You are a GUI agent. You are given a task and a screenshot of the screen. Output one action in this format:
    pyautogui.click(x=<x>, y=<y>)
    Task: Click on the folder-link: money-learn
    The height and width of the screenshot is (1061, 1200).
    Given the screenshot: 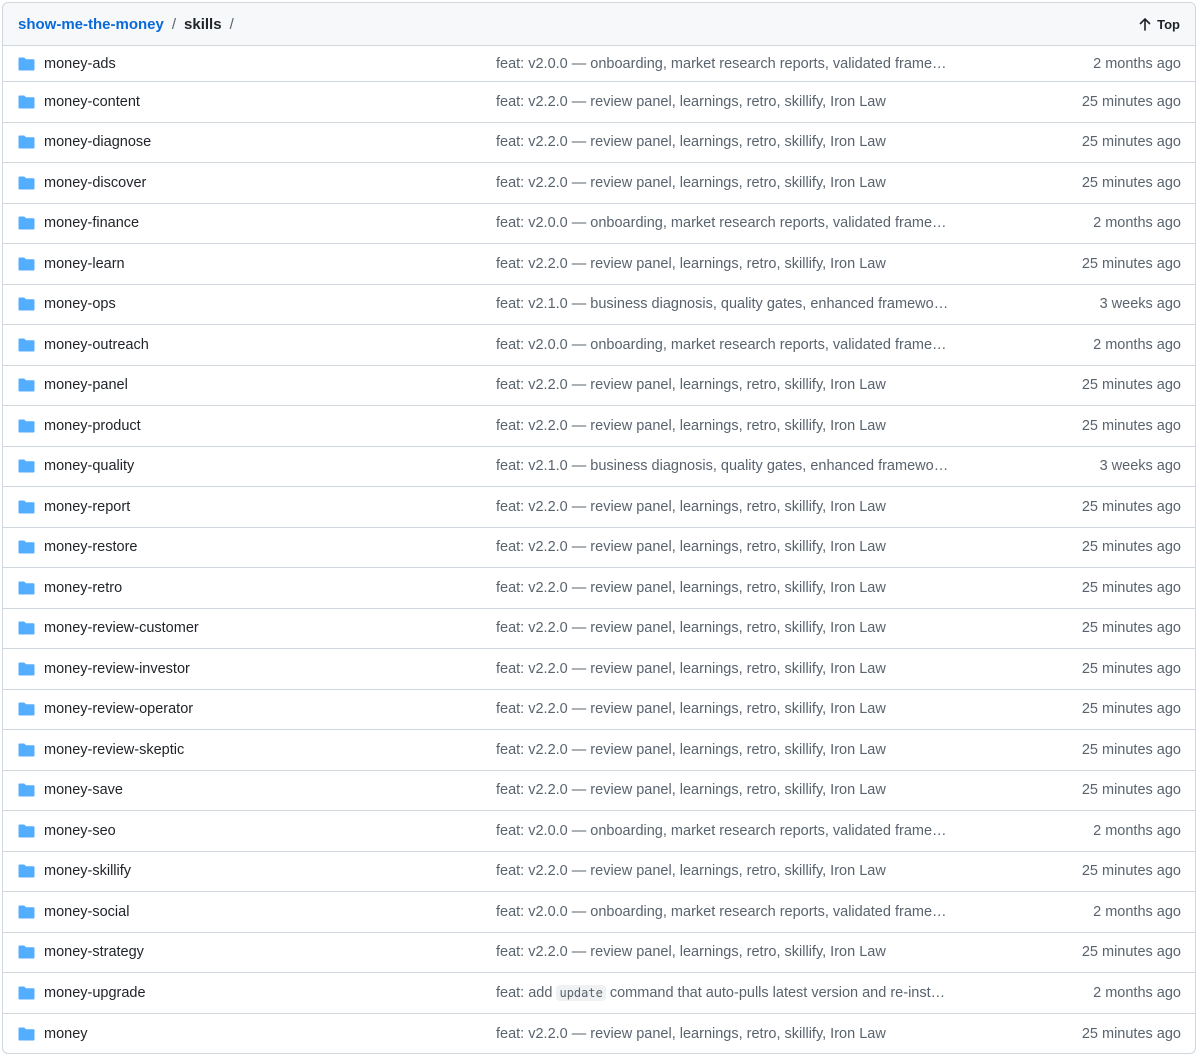 What is the action you would take?
    pyautogui.click(x=84, y=264)
    